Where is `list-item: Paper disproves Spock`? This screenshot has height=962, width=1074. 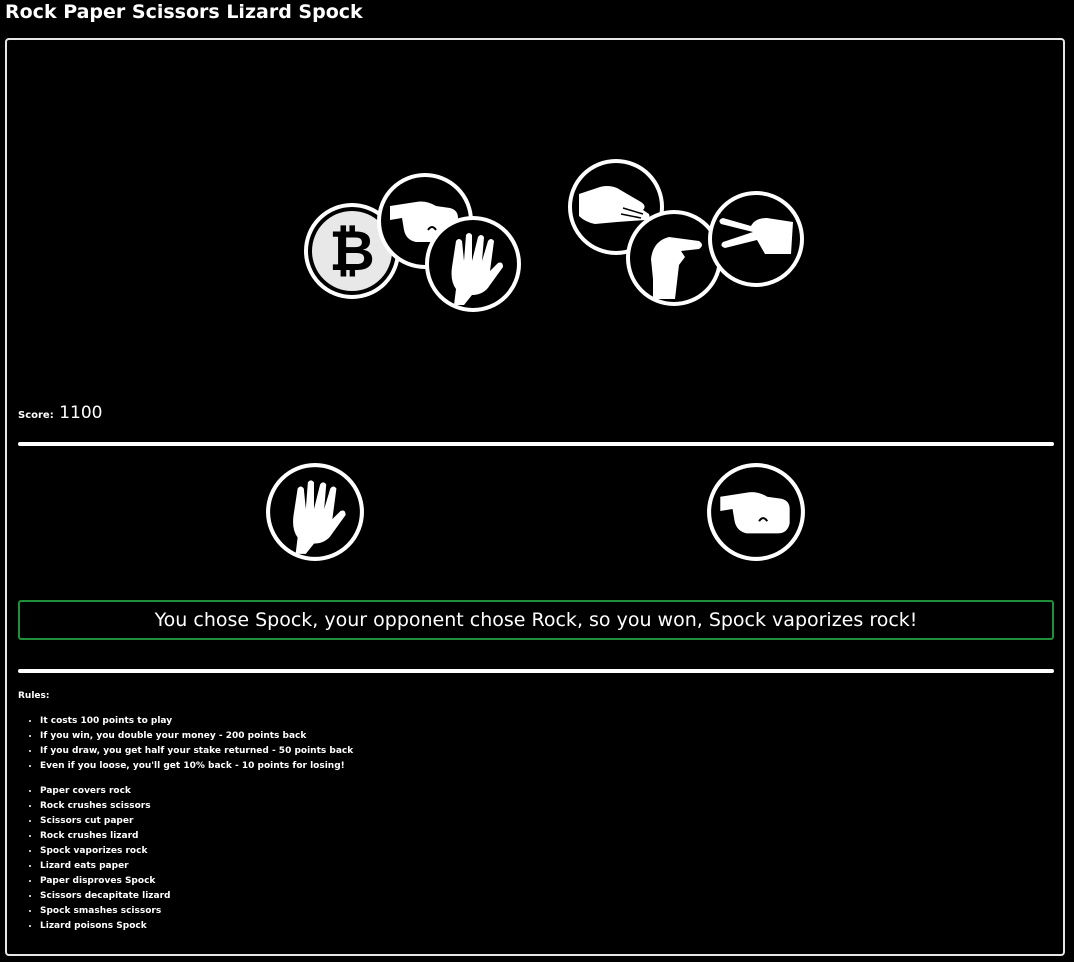
list-item: Paper disproves Spock is located at coordinates (105, 881).